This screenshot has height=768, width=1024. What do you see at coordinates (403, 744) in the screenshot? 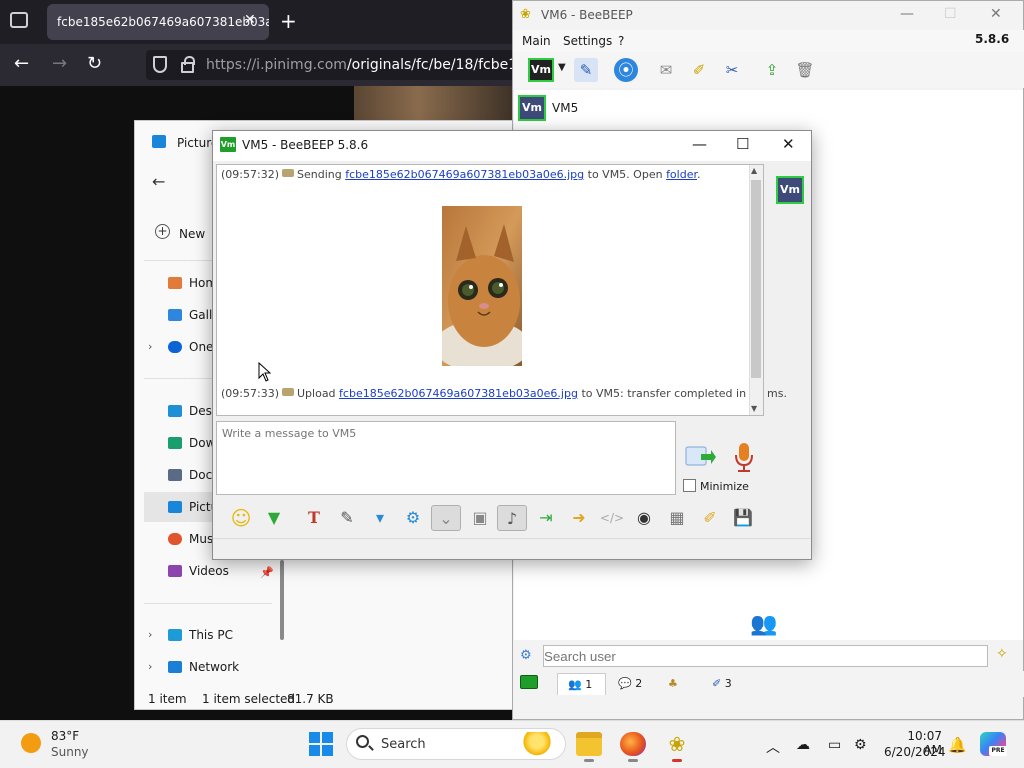
I see `taskbar-search-label: Search` at bounding box center [403, 744].